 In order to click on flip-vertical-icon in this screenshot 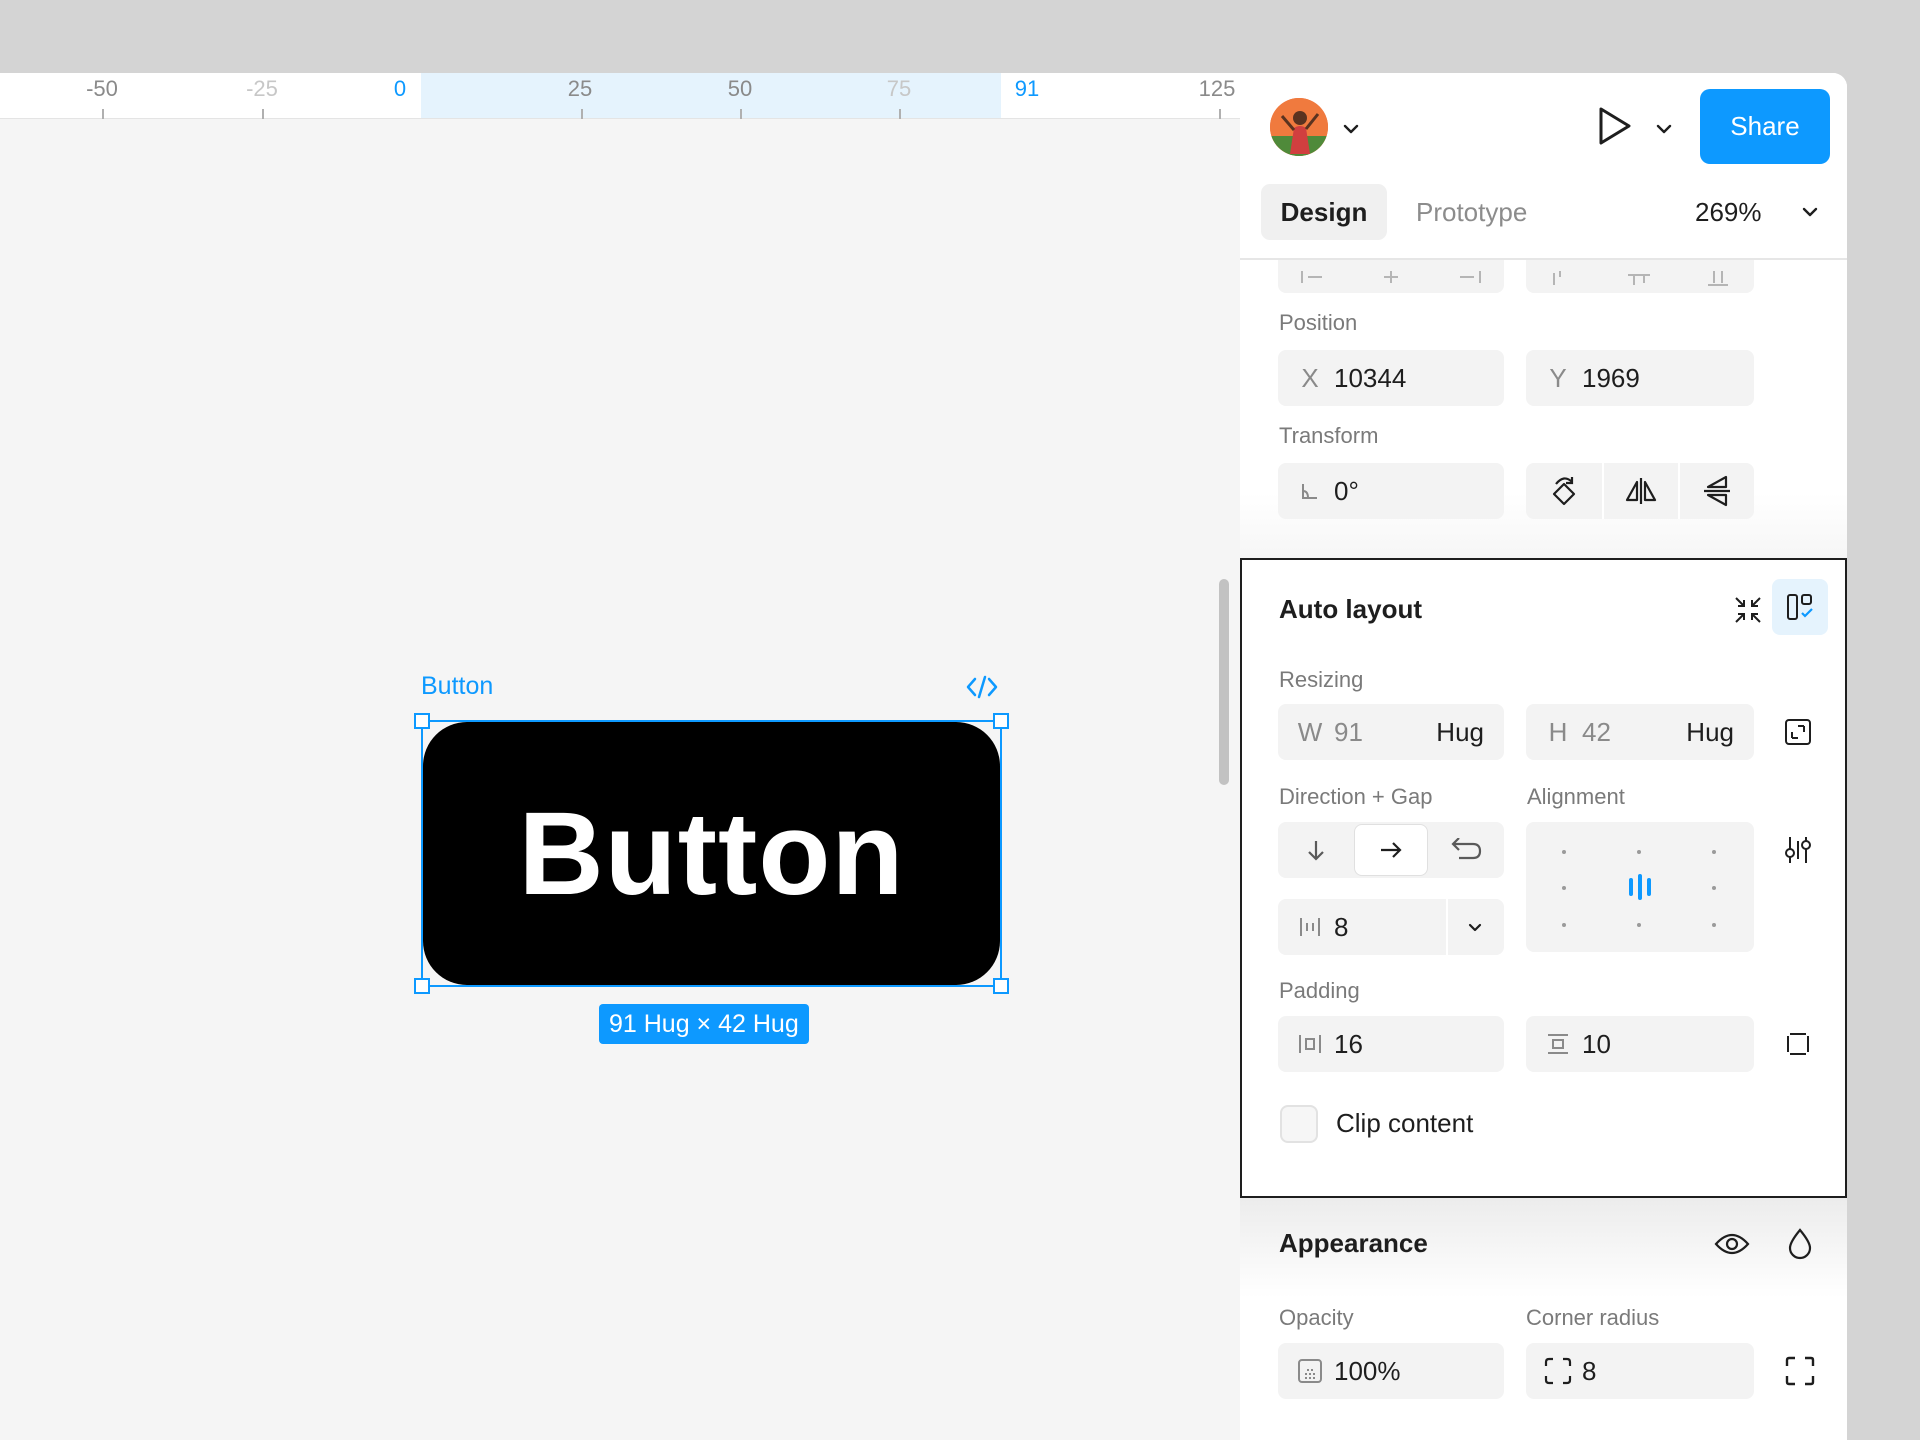, I will do `click(1716, 491)`.